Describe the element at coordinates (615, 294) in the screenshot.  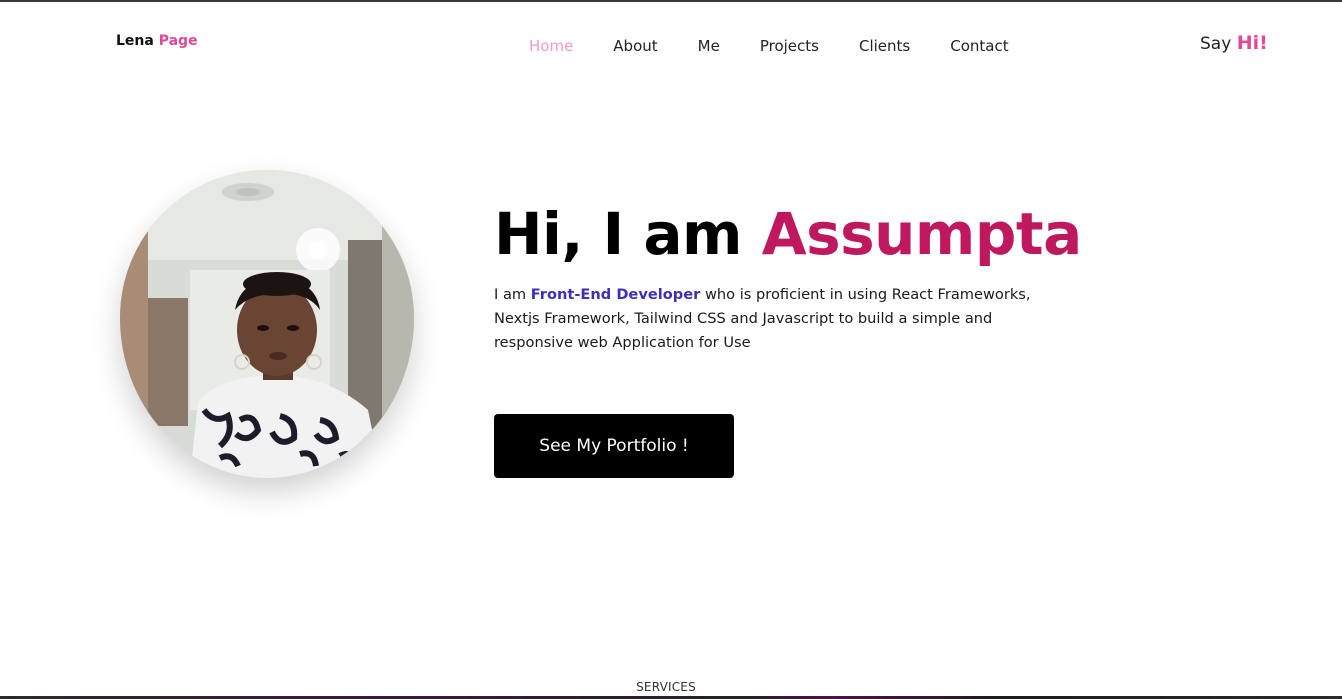
I see `bio-role: Front-End Developer` at that location.